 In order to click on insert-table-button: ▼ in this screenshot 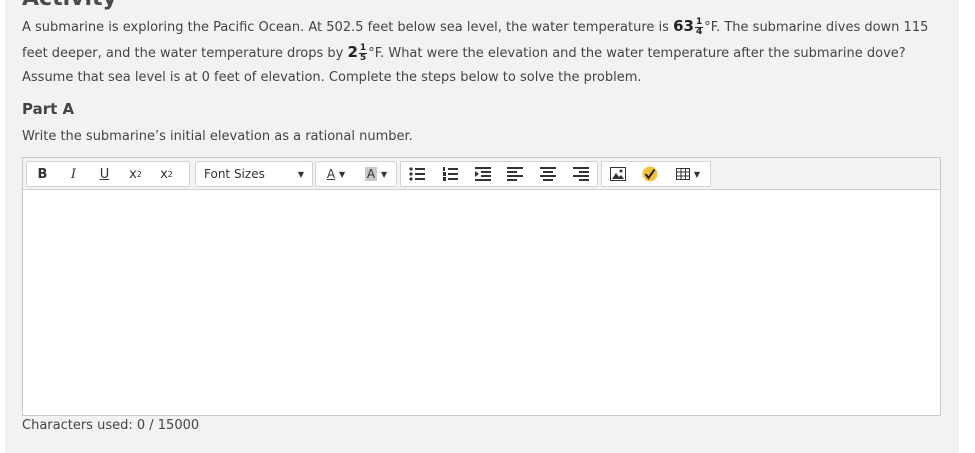, I will do `click(688, 174)`.